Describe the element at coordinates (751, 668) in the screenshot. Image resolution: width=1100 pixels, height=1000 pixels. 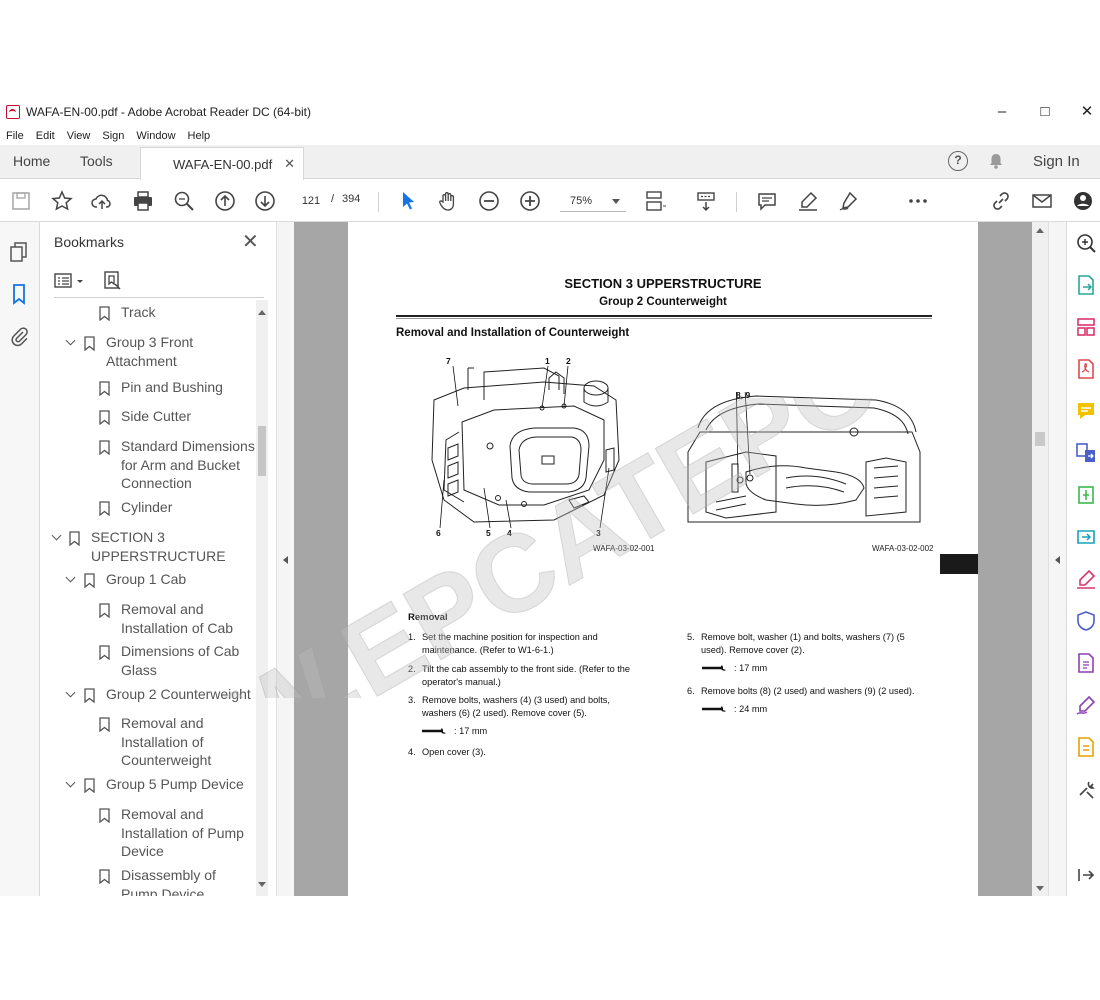
I see `wrench-size-value: : 17 mm` at that location.